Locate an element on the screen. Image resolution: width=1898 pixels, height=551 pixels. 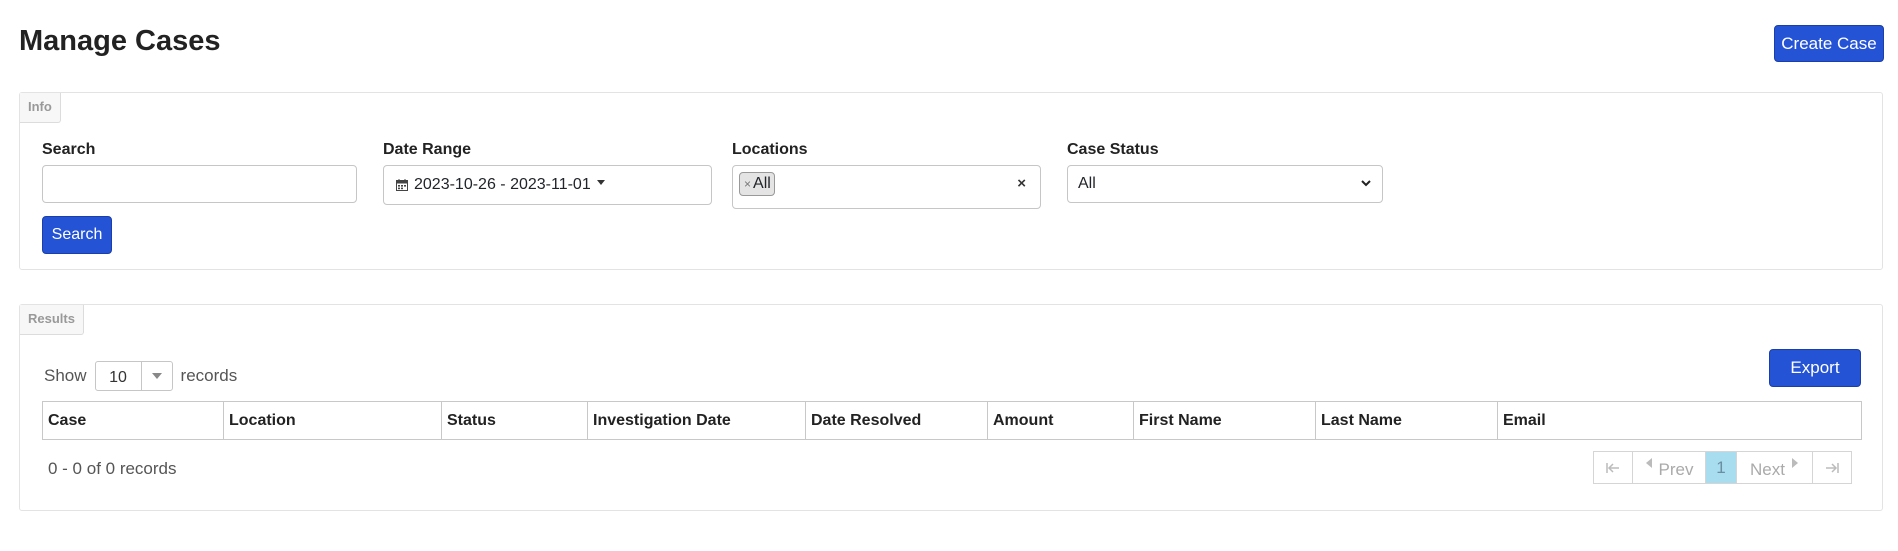
pagination: Prev 1 Next is located at coordinates (1722, 467).